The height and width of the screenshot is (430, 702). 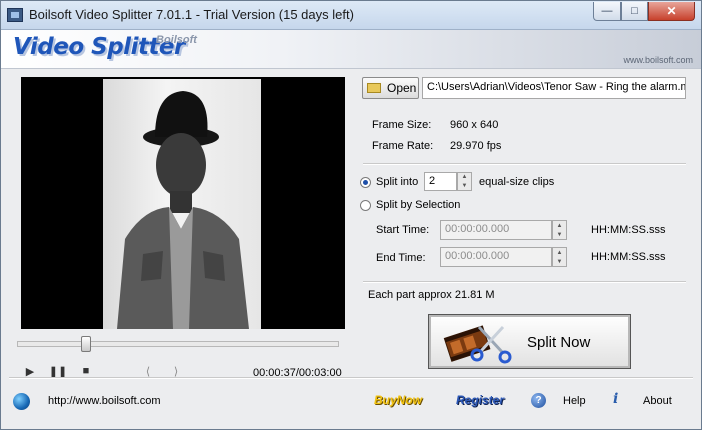 I want to click on website-link: http://www.boilsoft.com, so click(x=104, y=401).